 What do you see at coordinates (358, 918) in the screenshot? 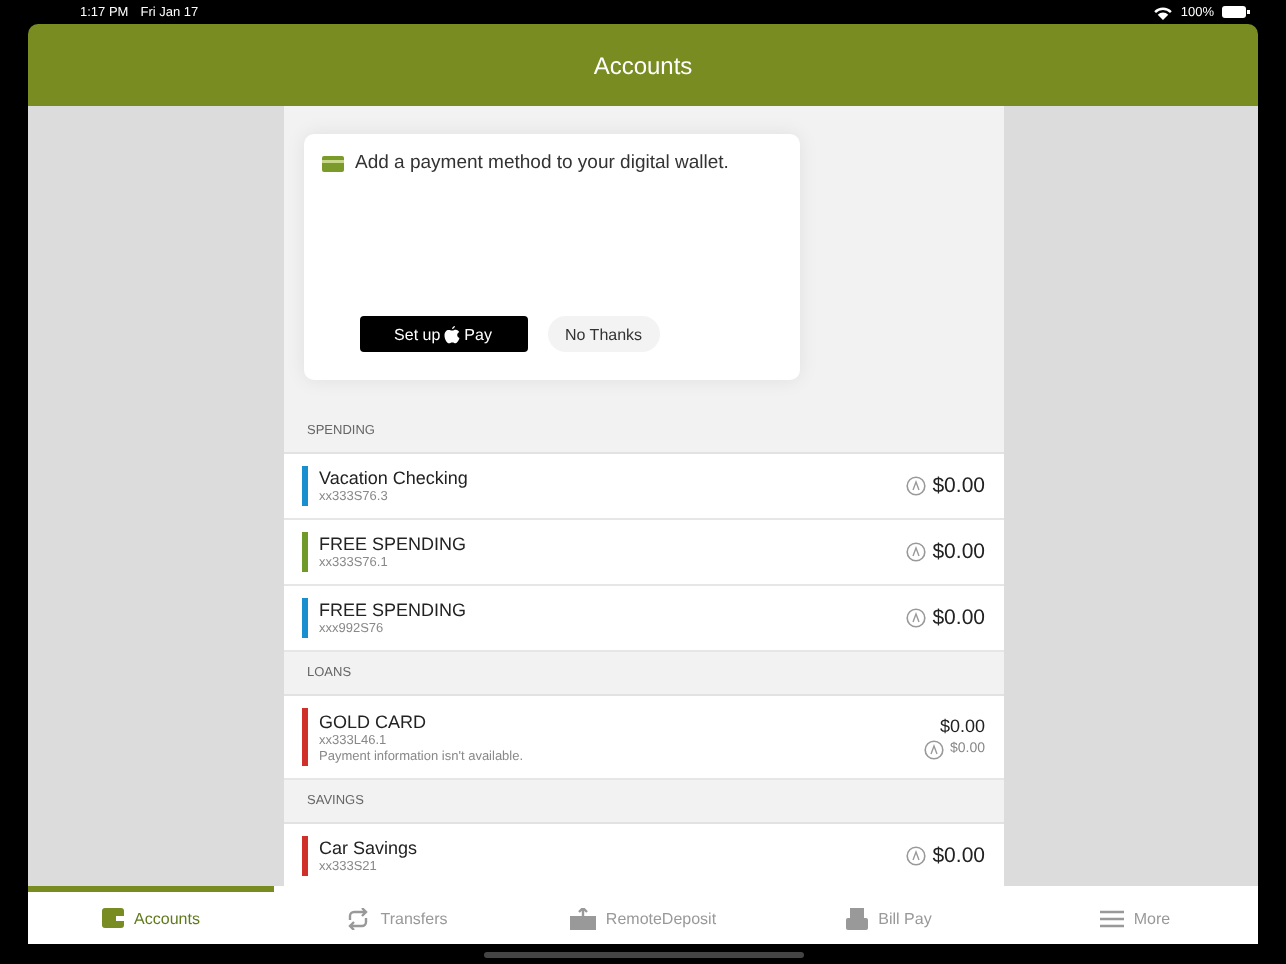
I see `transfer-icon` at bounding box center [358, 918].